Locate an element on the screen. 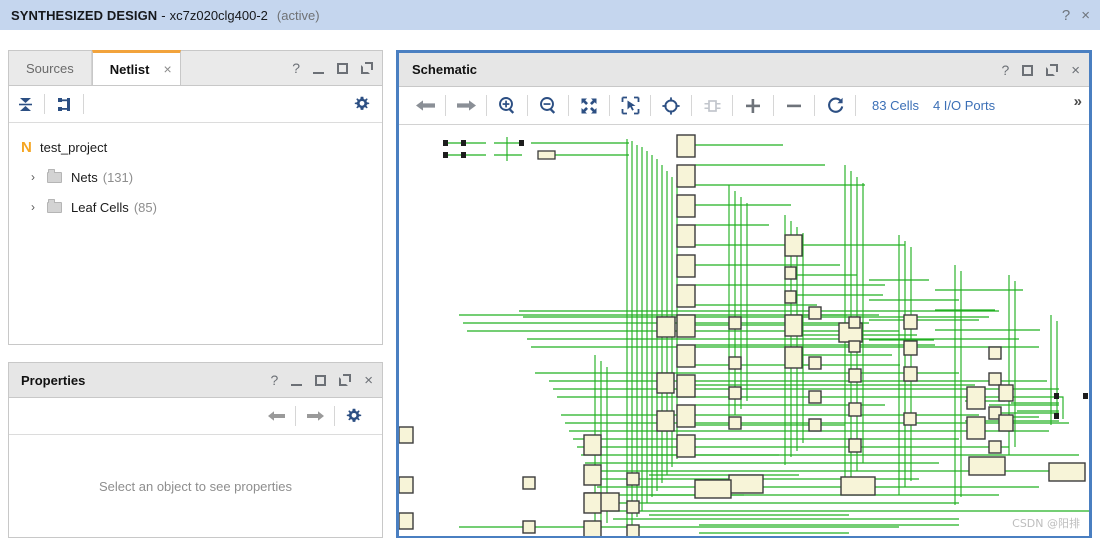  tab-sources: Sources is located at coordinates (50, 68).